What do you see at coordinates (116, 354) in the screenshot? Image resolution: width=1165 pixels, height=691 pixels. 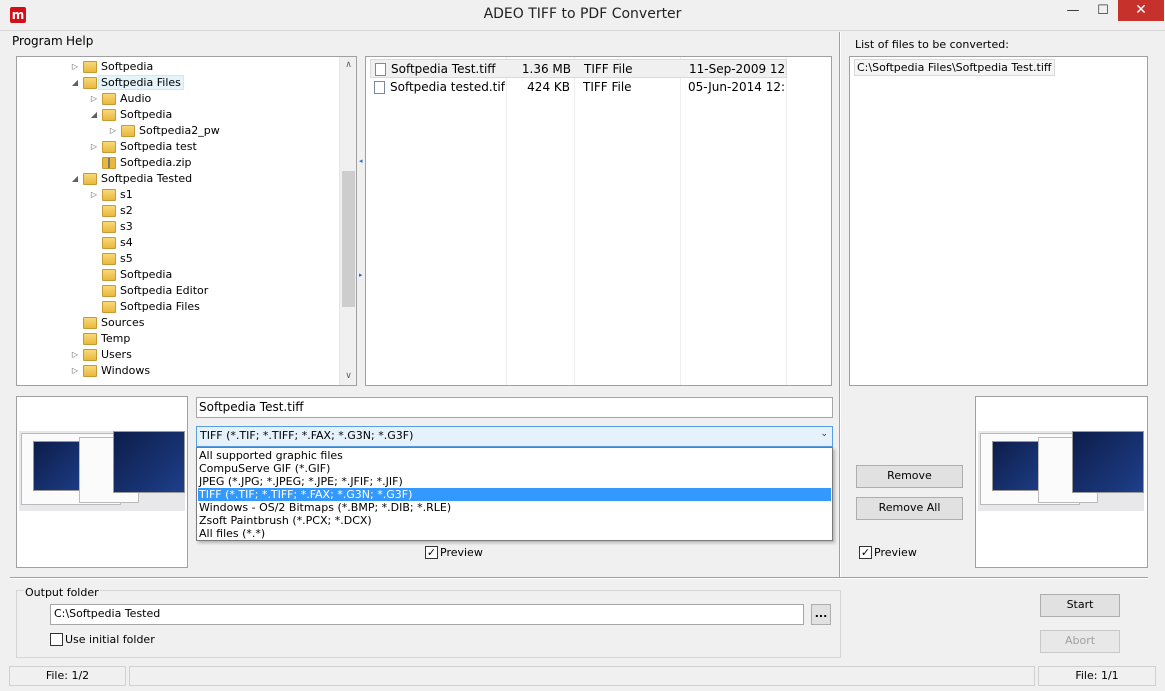 I see `tree-item-label: Users` at bounding box center [116, 354].